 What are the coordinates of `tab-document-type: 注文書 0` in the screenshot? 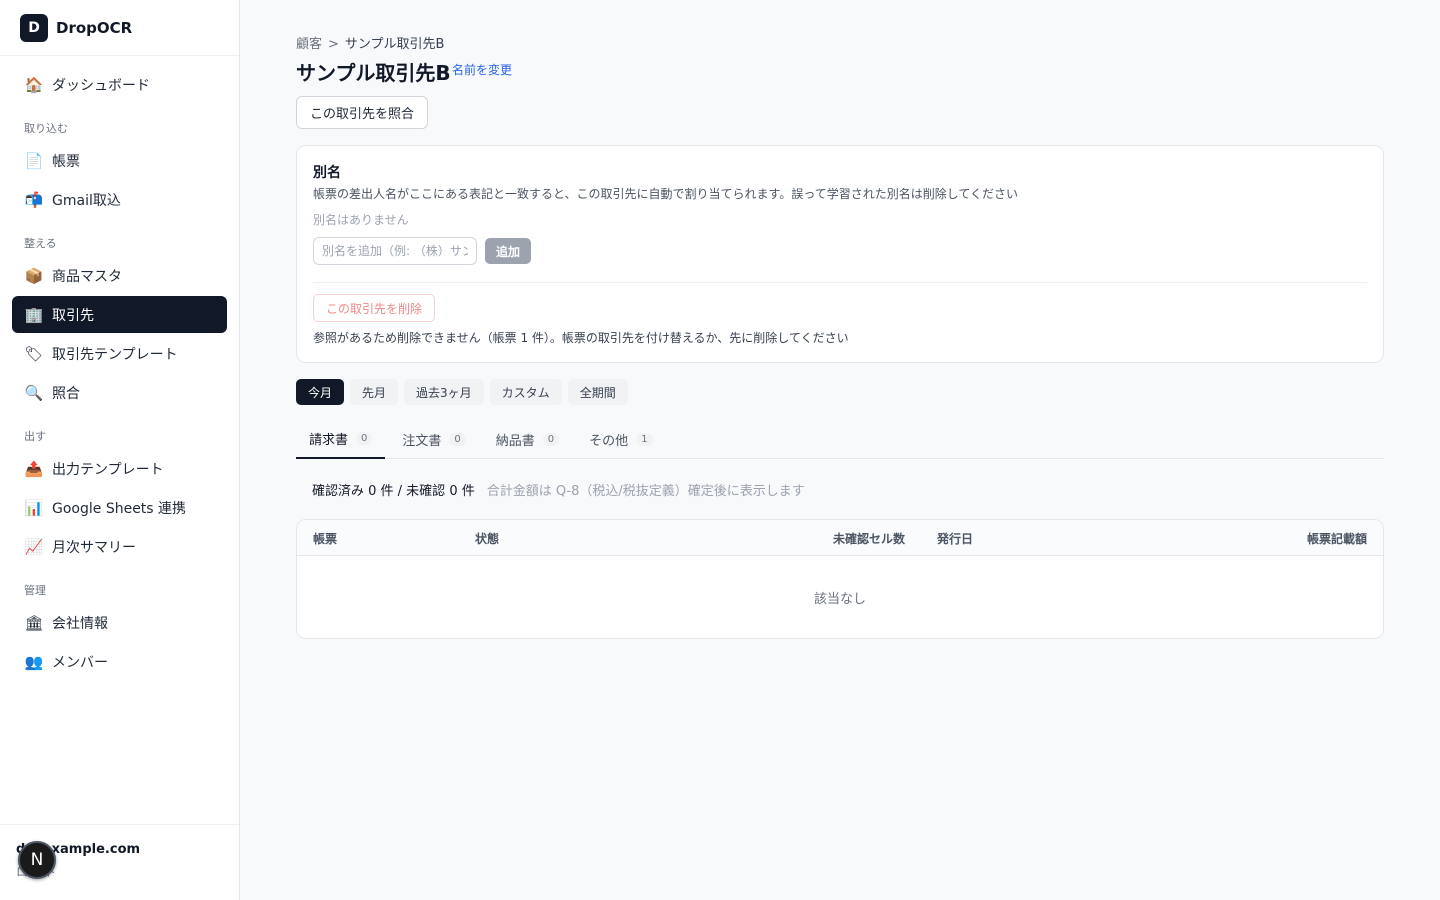 It's located at (433, 439).